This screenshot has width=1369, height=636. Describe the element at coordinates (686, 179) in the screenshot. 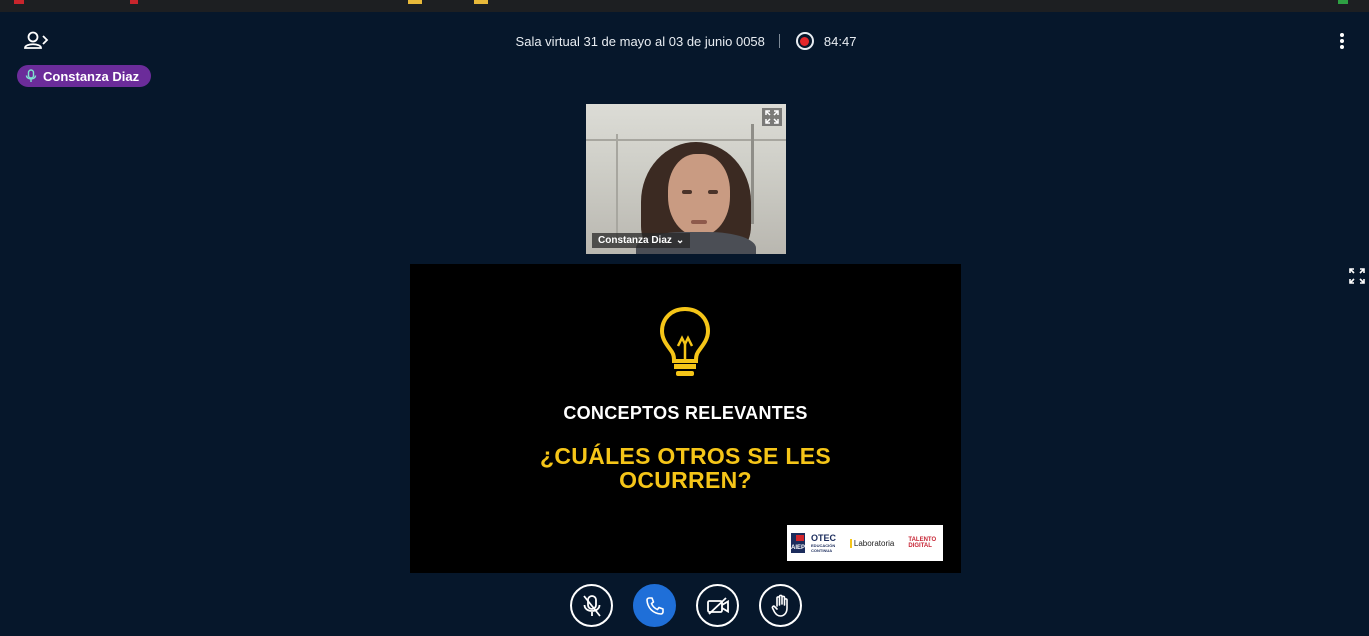

I see `webcam-video: Constanza Diaz ⌄` at that location.